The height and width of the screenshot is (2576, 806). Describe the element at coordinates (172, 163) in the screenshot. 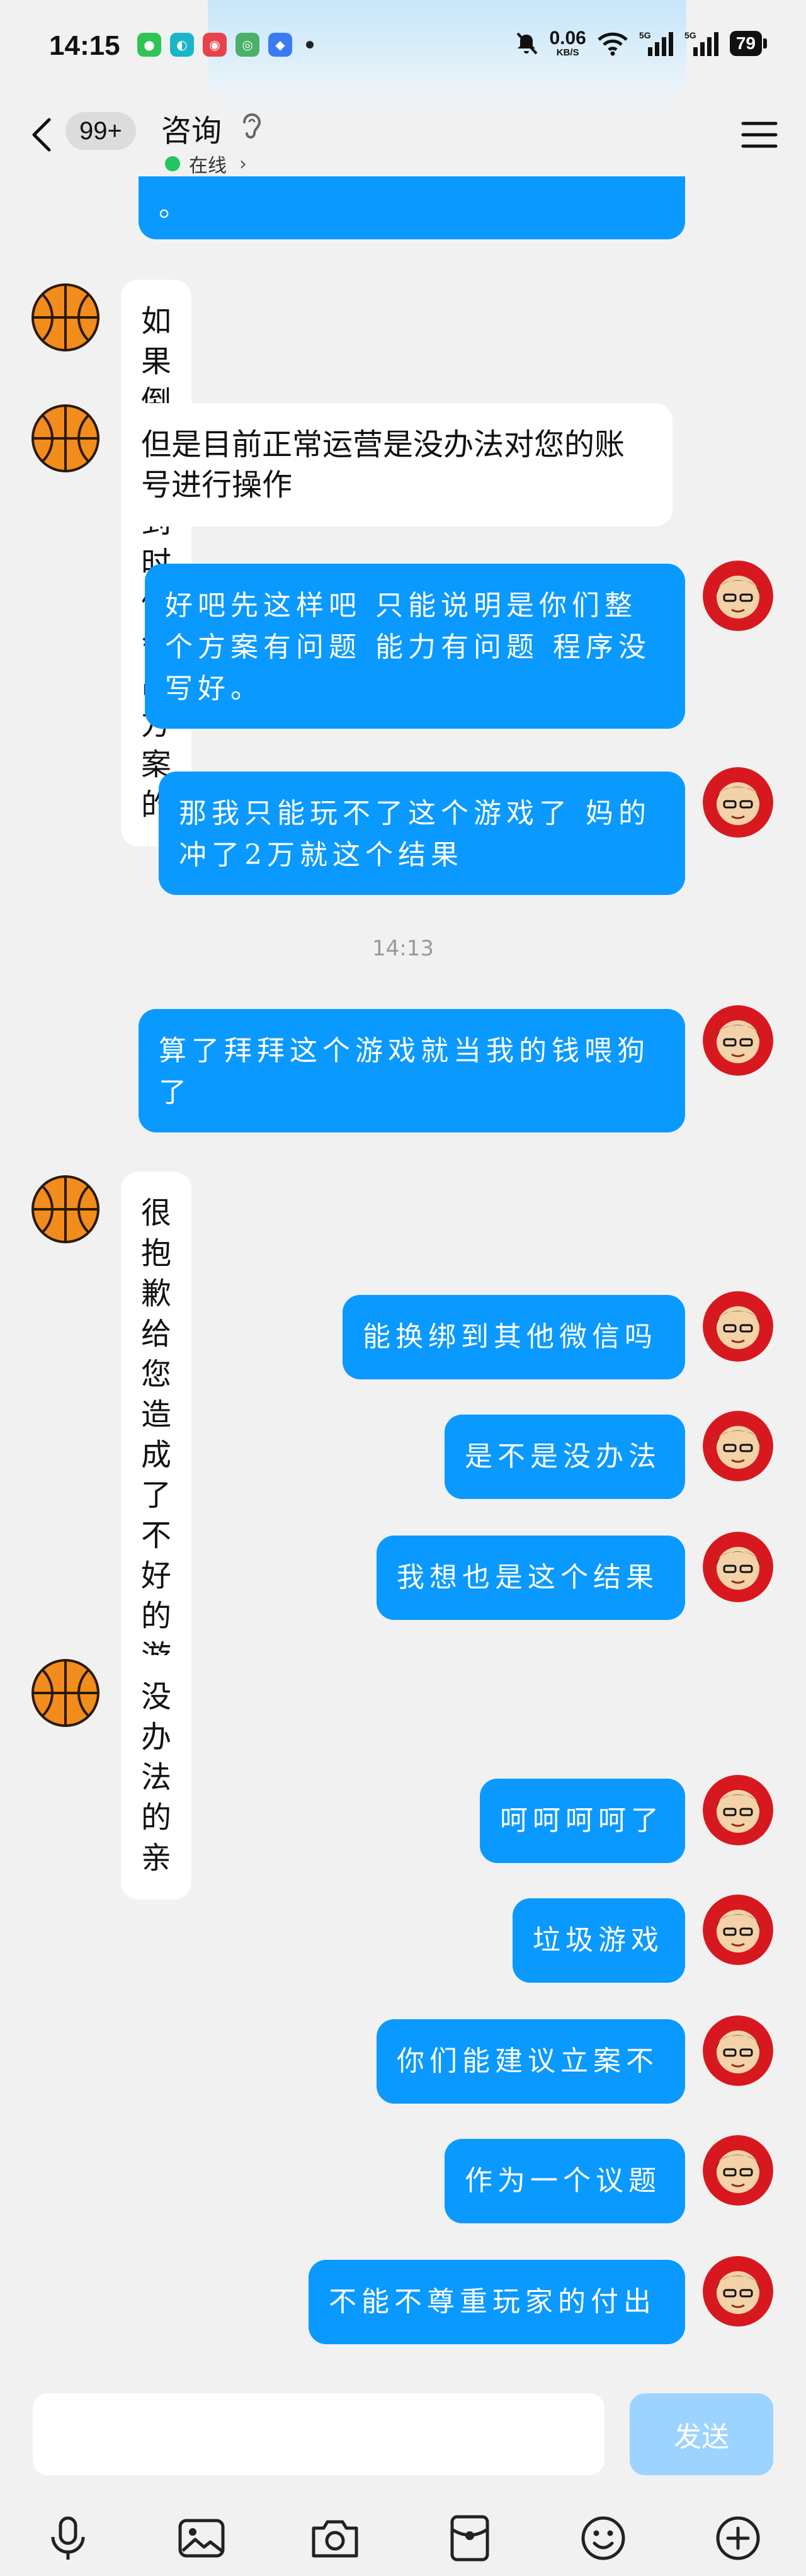

I see `online-dot-icon` at that location.